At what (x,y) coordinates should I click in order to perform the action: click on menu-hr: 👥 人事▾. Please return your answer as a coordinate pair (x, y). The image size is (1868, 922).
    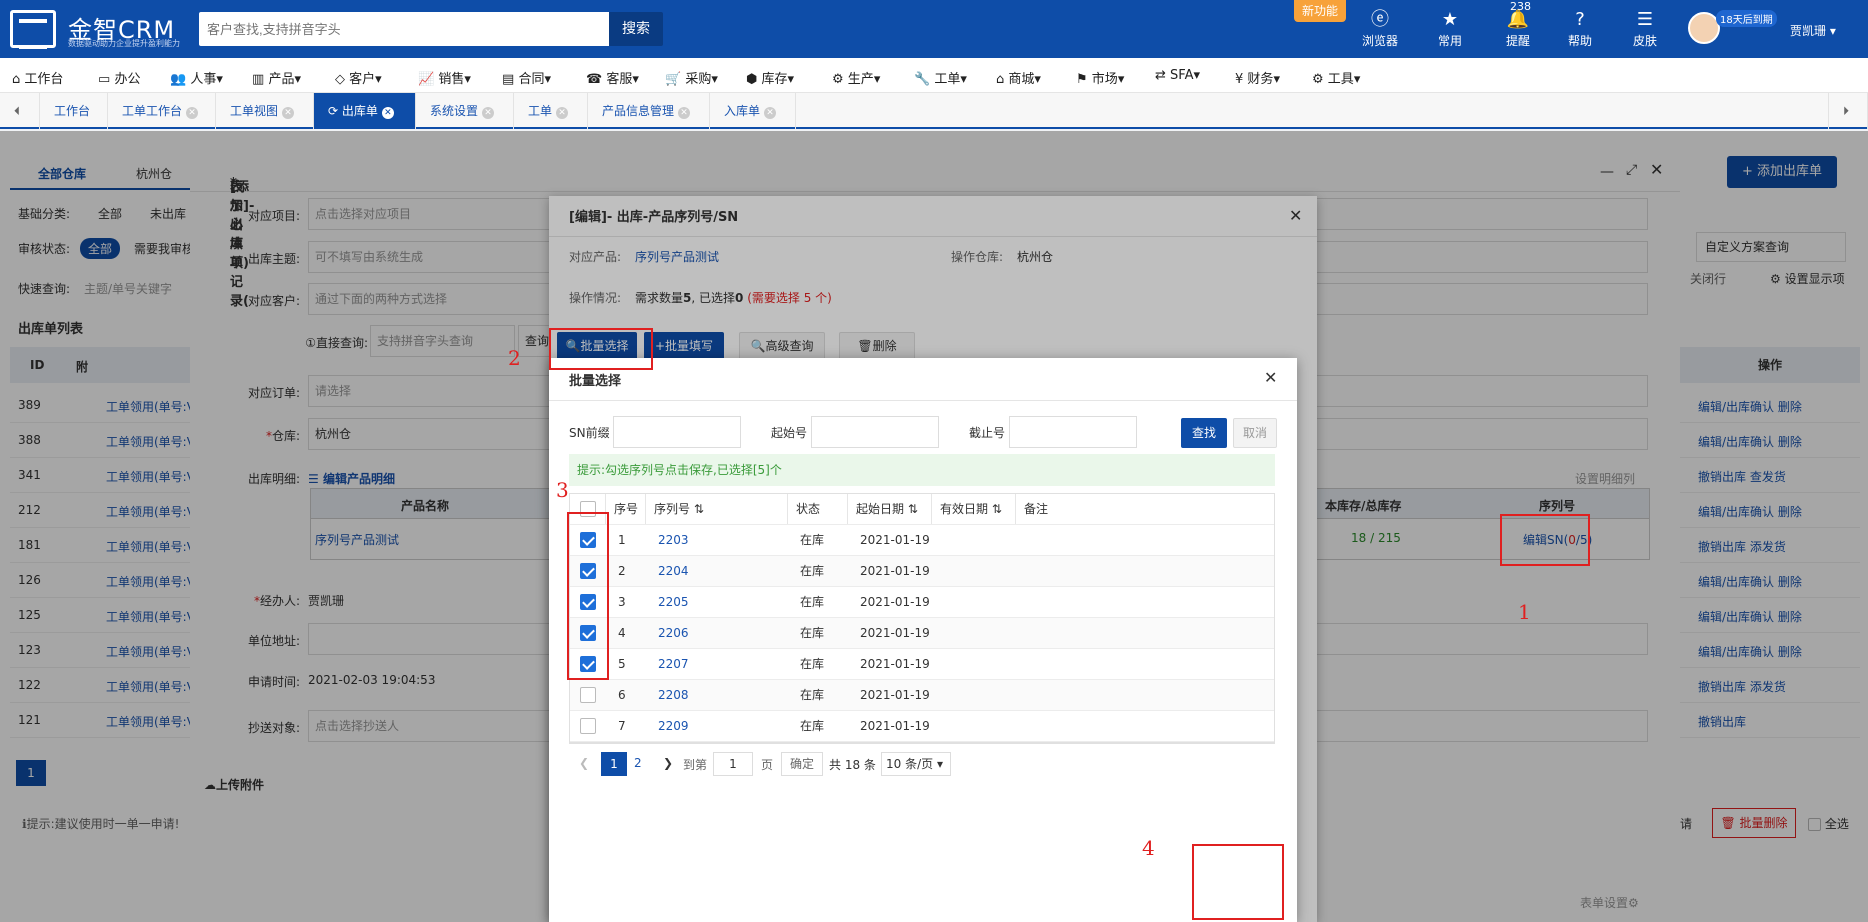
    Looking at the image, I should click on (196, 77).